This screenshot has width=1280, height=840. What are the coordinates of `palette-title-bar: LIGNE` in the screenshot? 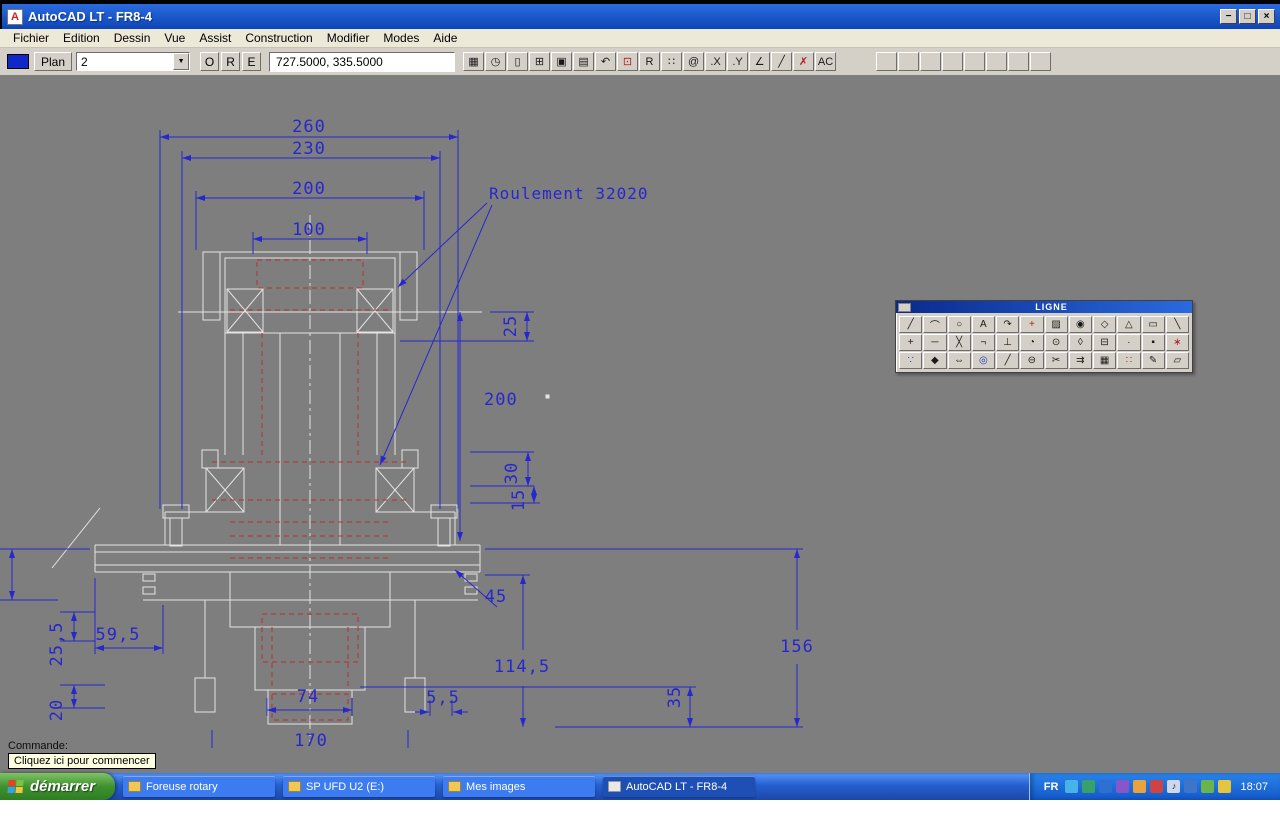 It's located at (1044, 307).